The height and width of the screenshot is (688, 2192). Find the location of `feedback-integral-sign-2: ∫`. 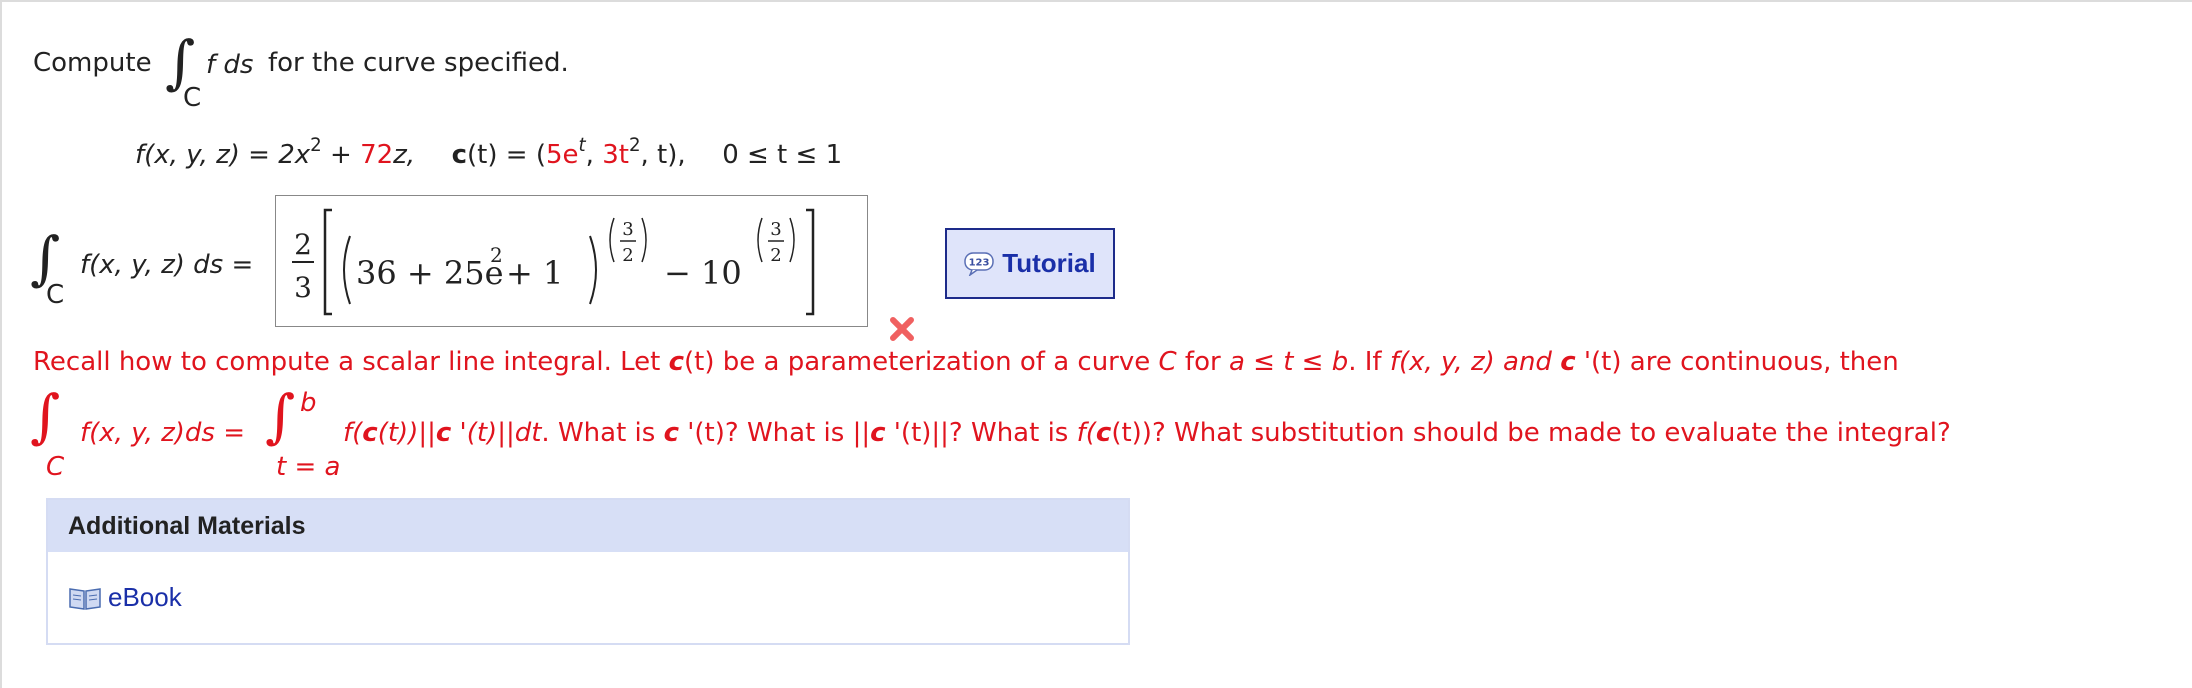

feedback-integral-sign-2: ∫ is located at coordinates (280, 416).